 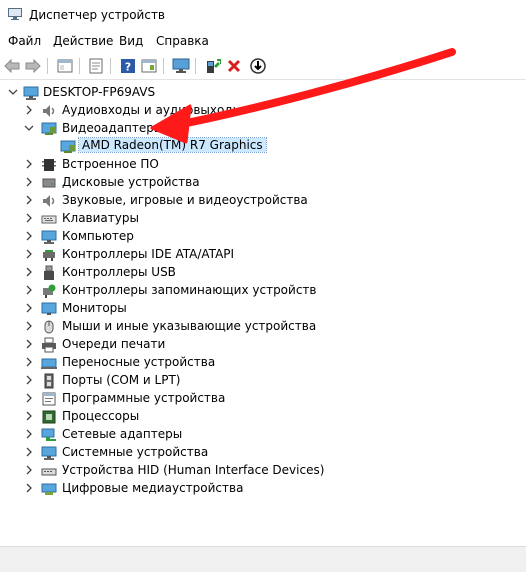 What do you see at coordinates (49, 255) in the screenshot?
I see `ide-controller-icon` at bounding box center [49, 255].